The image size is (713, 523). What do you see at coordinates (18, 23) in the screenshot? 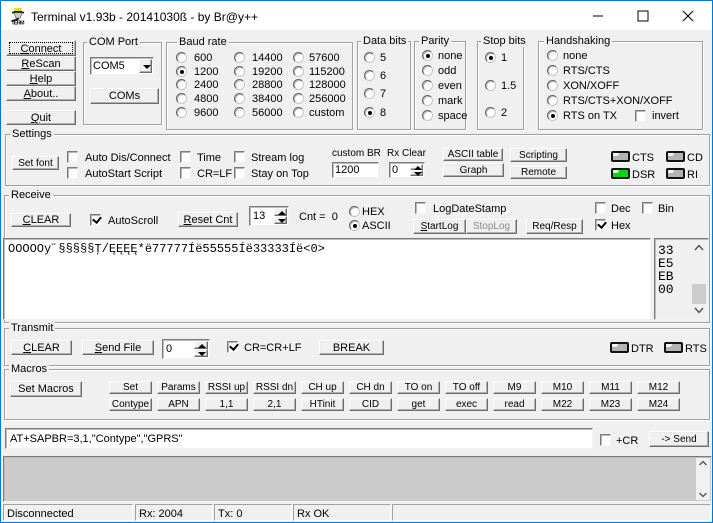
I see `svg-text: TERM` at bounding box center [18, 23].